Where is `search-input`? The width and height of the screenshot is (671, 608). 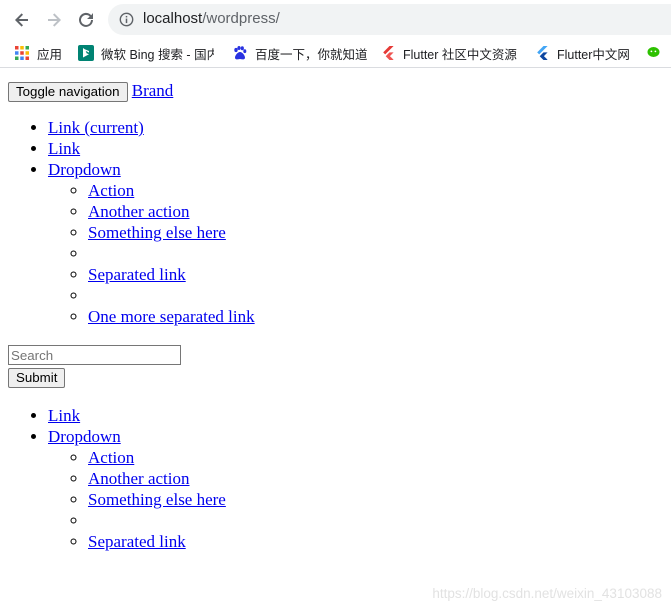
search-input is located at coordinates (94, 355).